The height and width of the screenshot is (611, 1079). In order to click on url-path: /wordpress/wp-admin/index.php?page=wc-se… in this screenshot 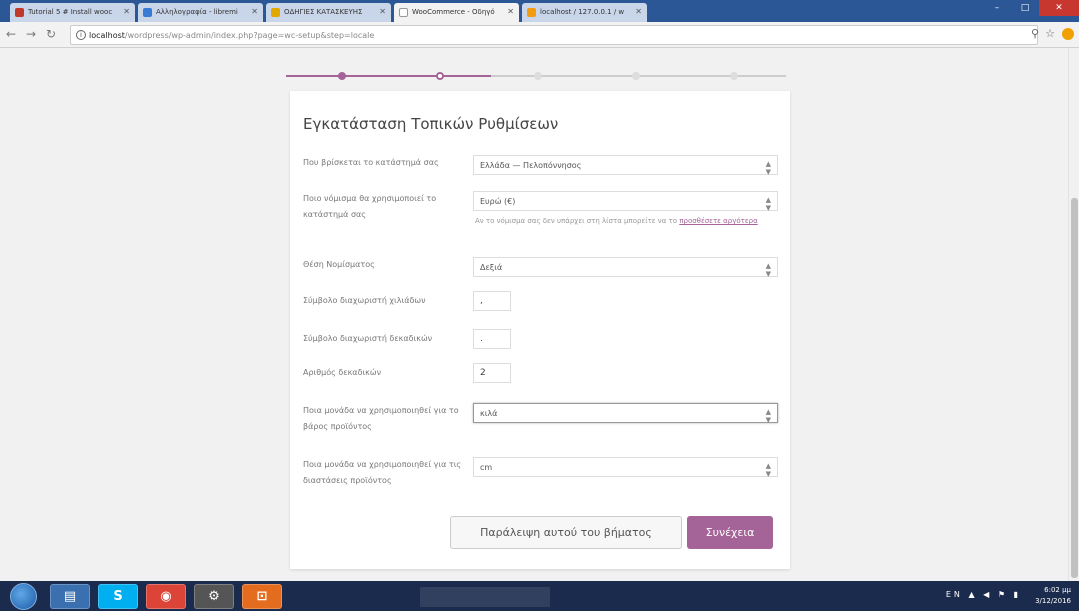, I will do `click(249, 35)`.